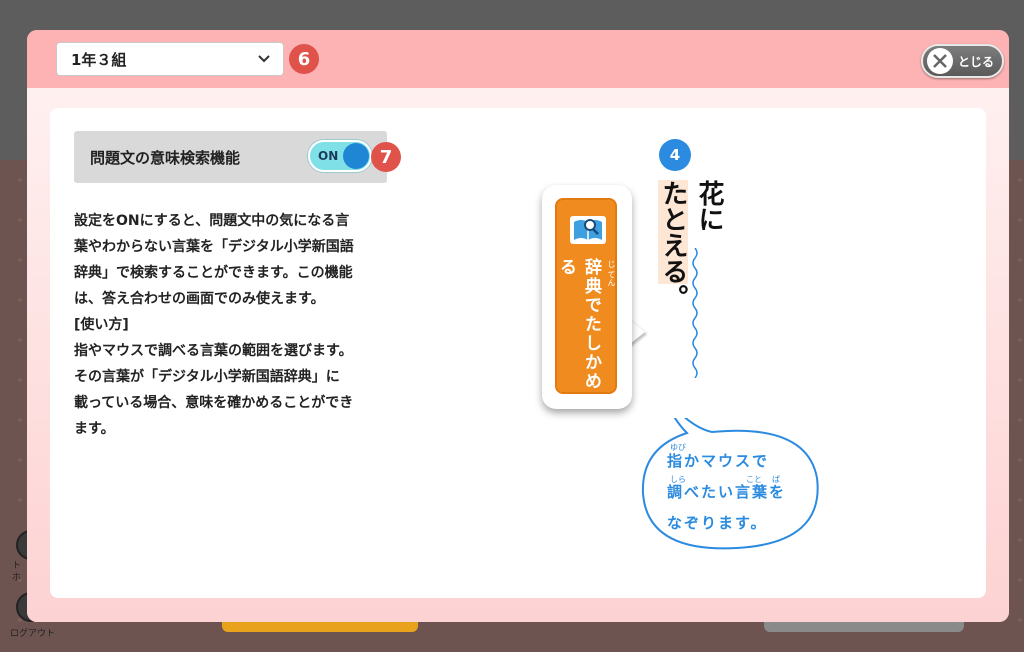  I want to click on selected-word: たとえる, so click(673, 232).